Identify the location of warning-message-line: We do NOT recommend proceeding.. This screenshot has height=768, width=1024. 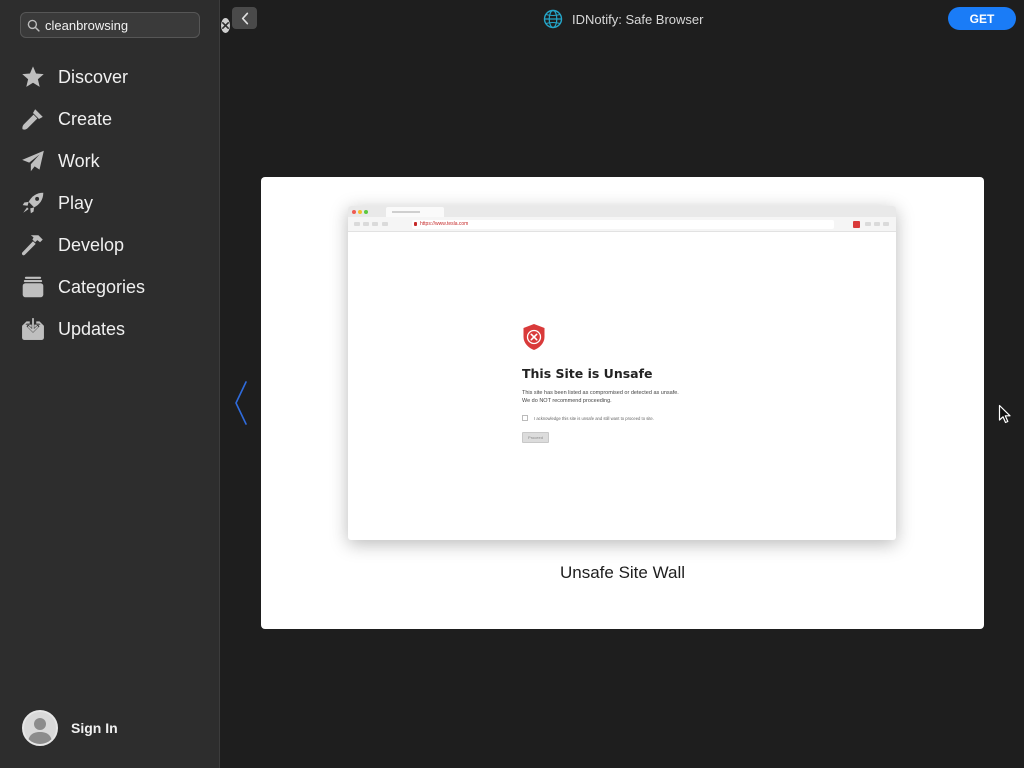
(567, 401).